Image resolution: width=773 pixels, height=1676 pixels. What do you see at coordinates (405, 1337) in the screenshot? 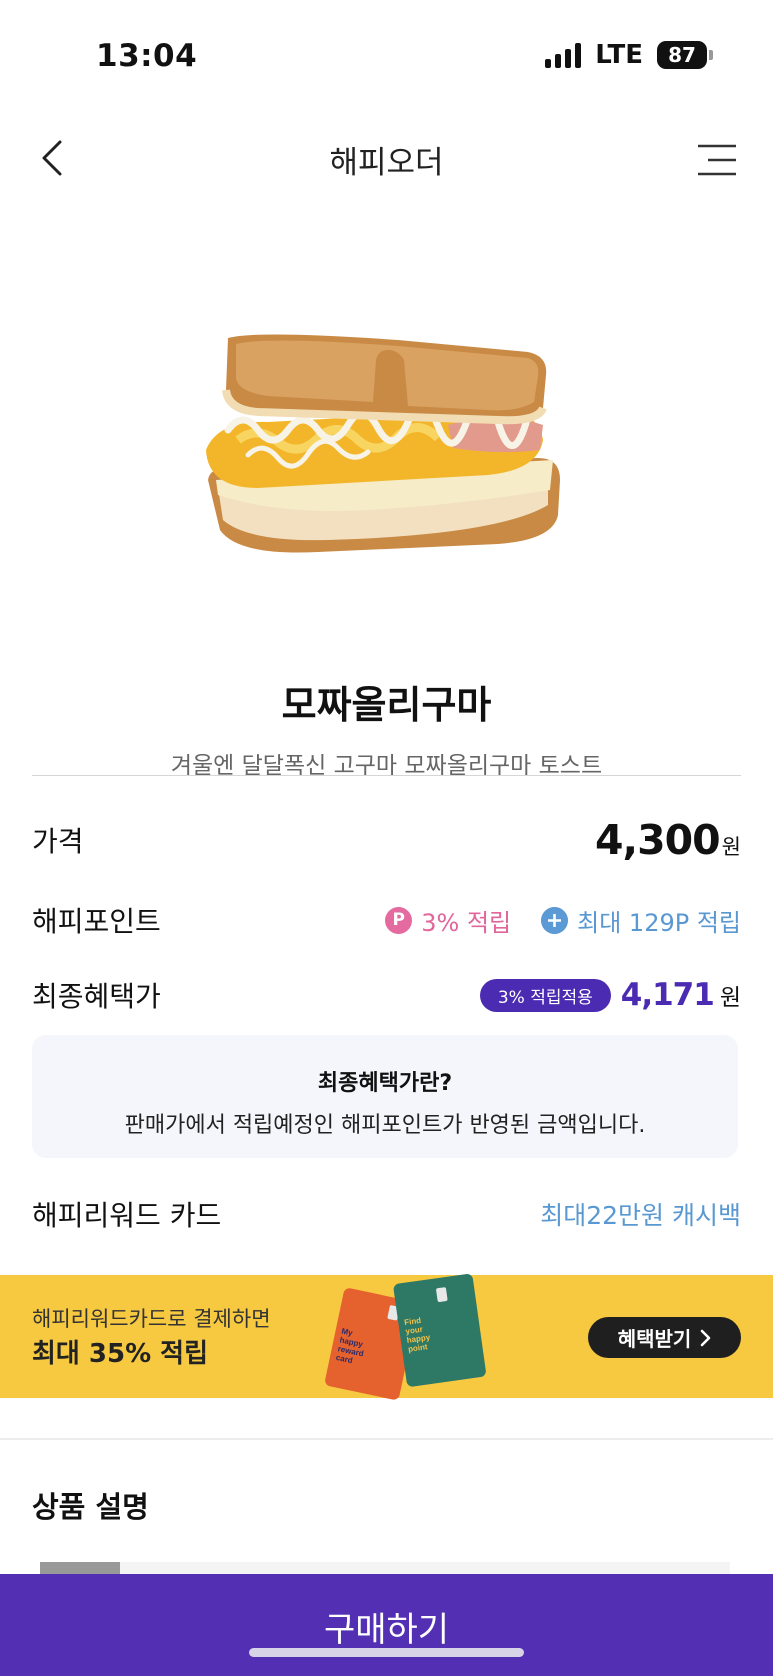
I see `reward-card-images: Myhappyrewardcard Findyourhappypoint` at bounding box center [405, 1337].